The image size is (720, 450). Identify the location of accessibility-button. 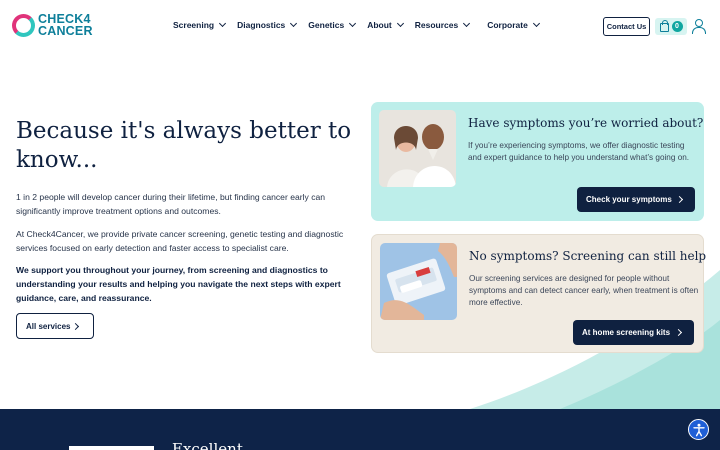
(698, 429).